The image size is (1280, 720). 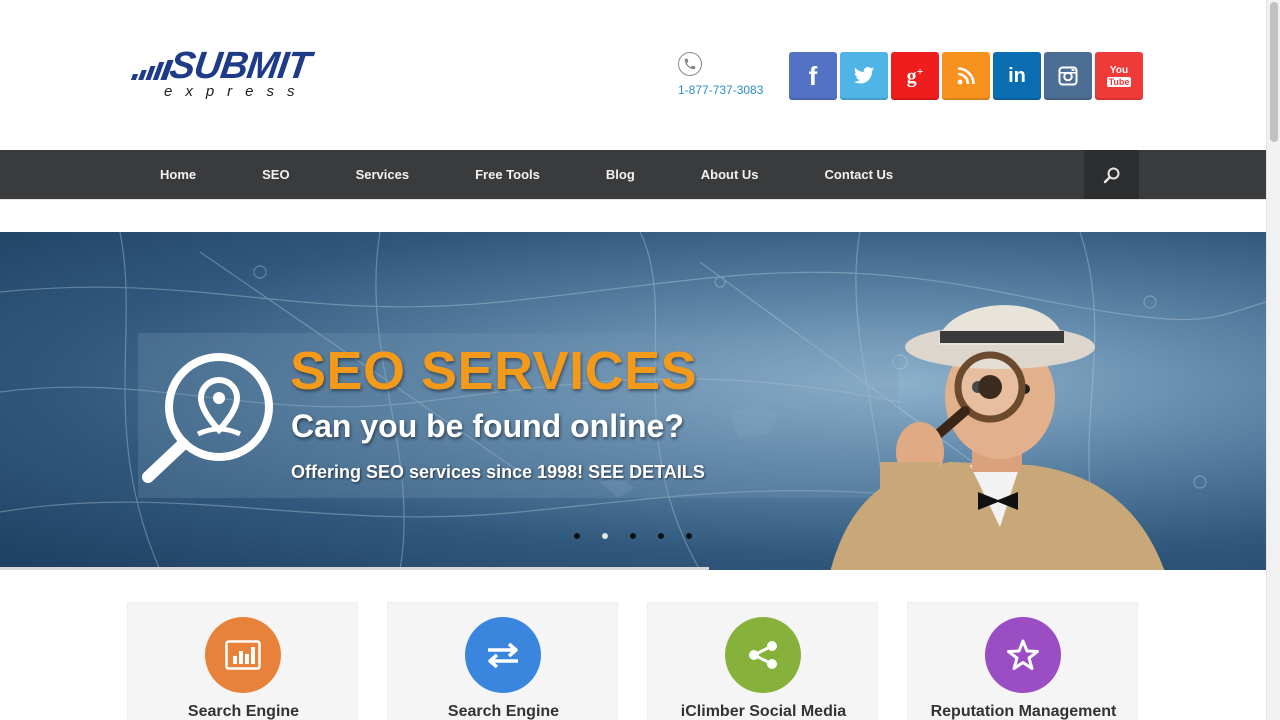 I want to click on youtube-icon: You Tube, so click(x=1119, y=75).